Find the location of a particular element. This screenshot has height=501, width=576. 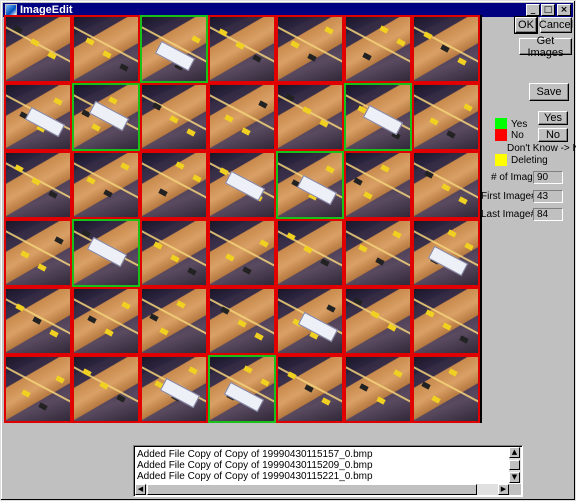

get-images-button: Get Images is located at coordinates (545, 47).